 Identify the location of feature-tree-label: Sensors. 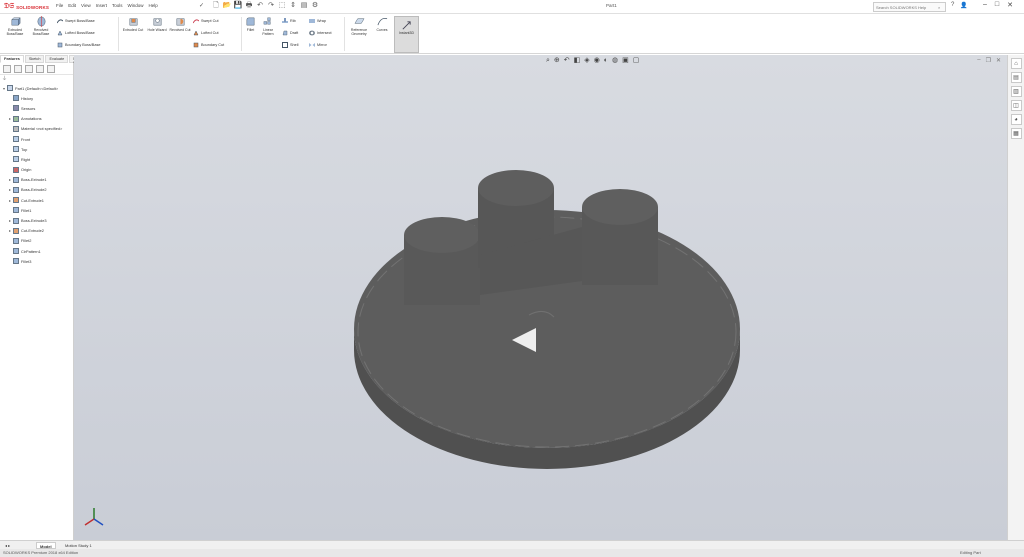
(28, 108).